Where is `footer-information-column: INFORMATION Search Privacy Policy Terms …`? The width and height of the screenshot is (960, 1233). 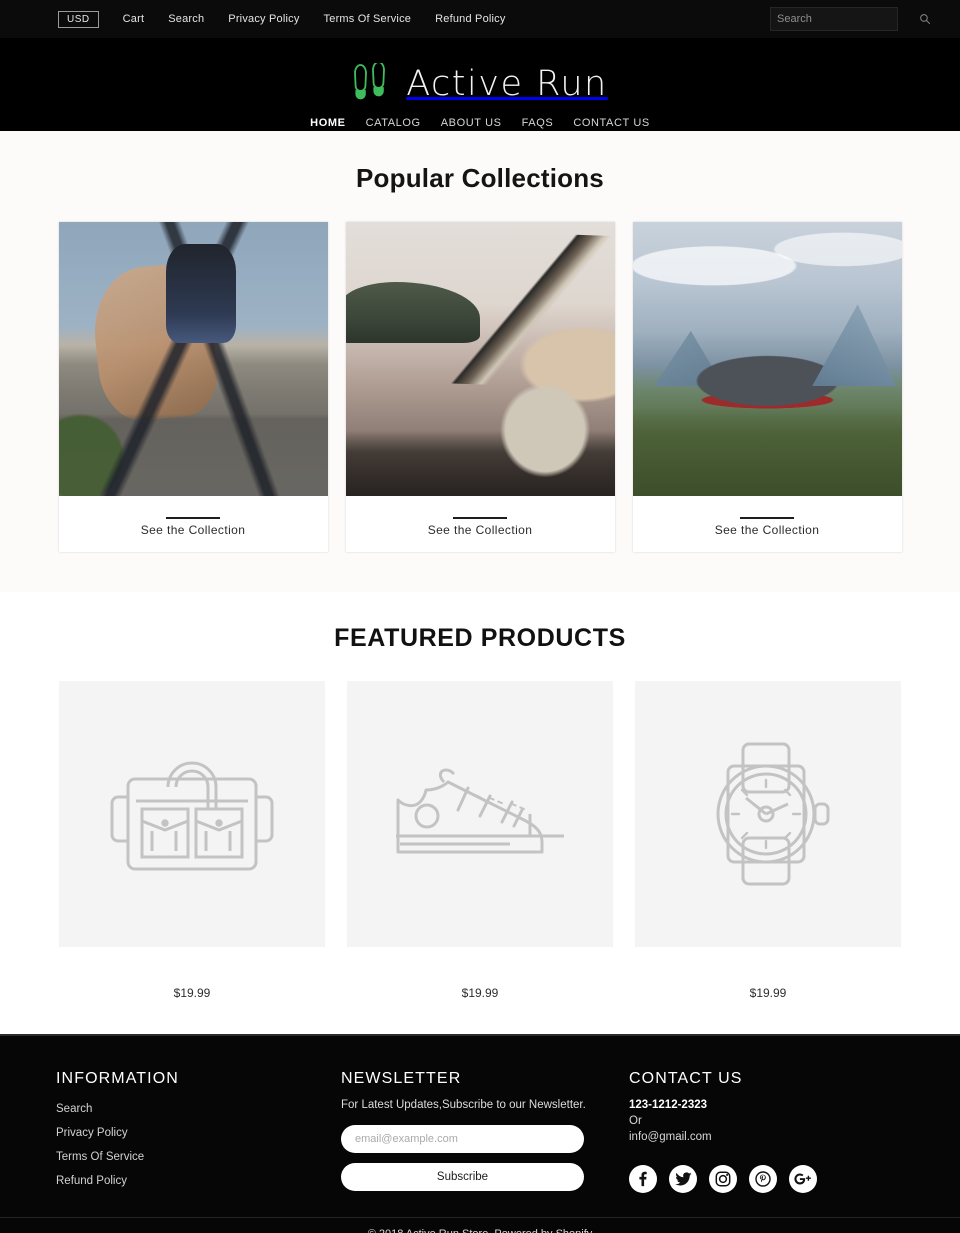
footer-information-column: INFORMATION Search Privacy Policy Terms … is located at coordinates (198, 1132).